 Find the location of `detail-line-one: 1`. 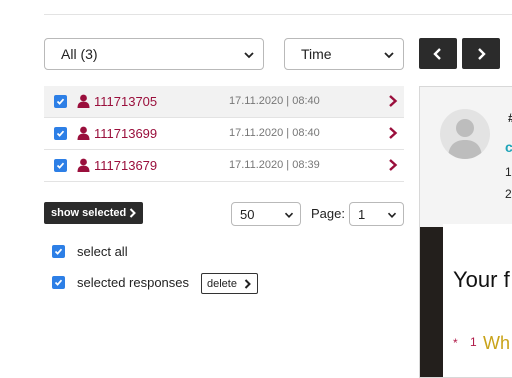

detail-line-one: 1 is located at coordinates (508, 172).